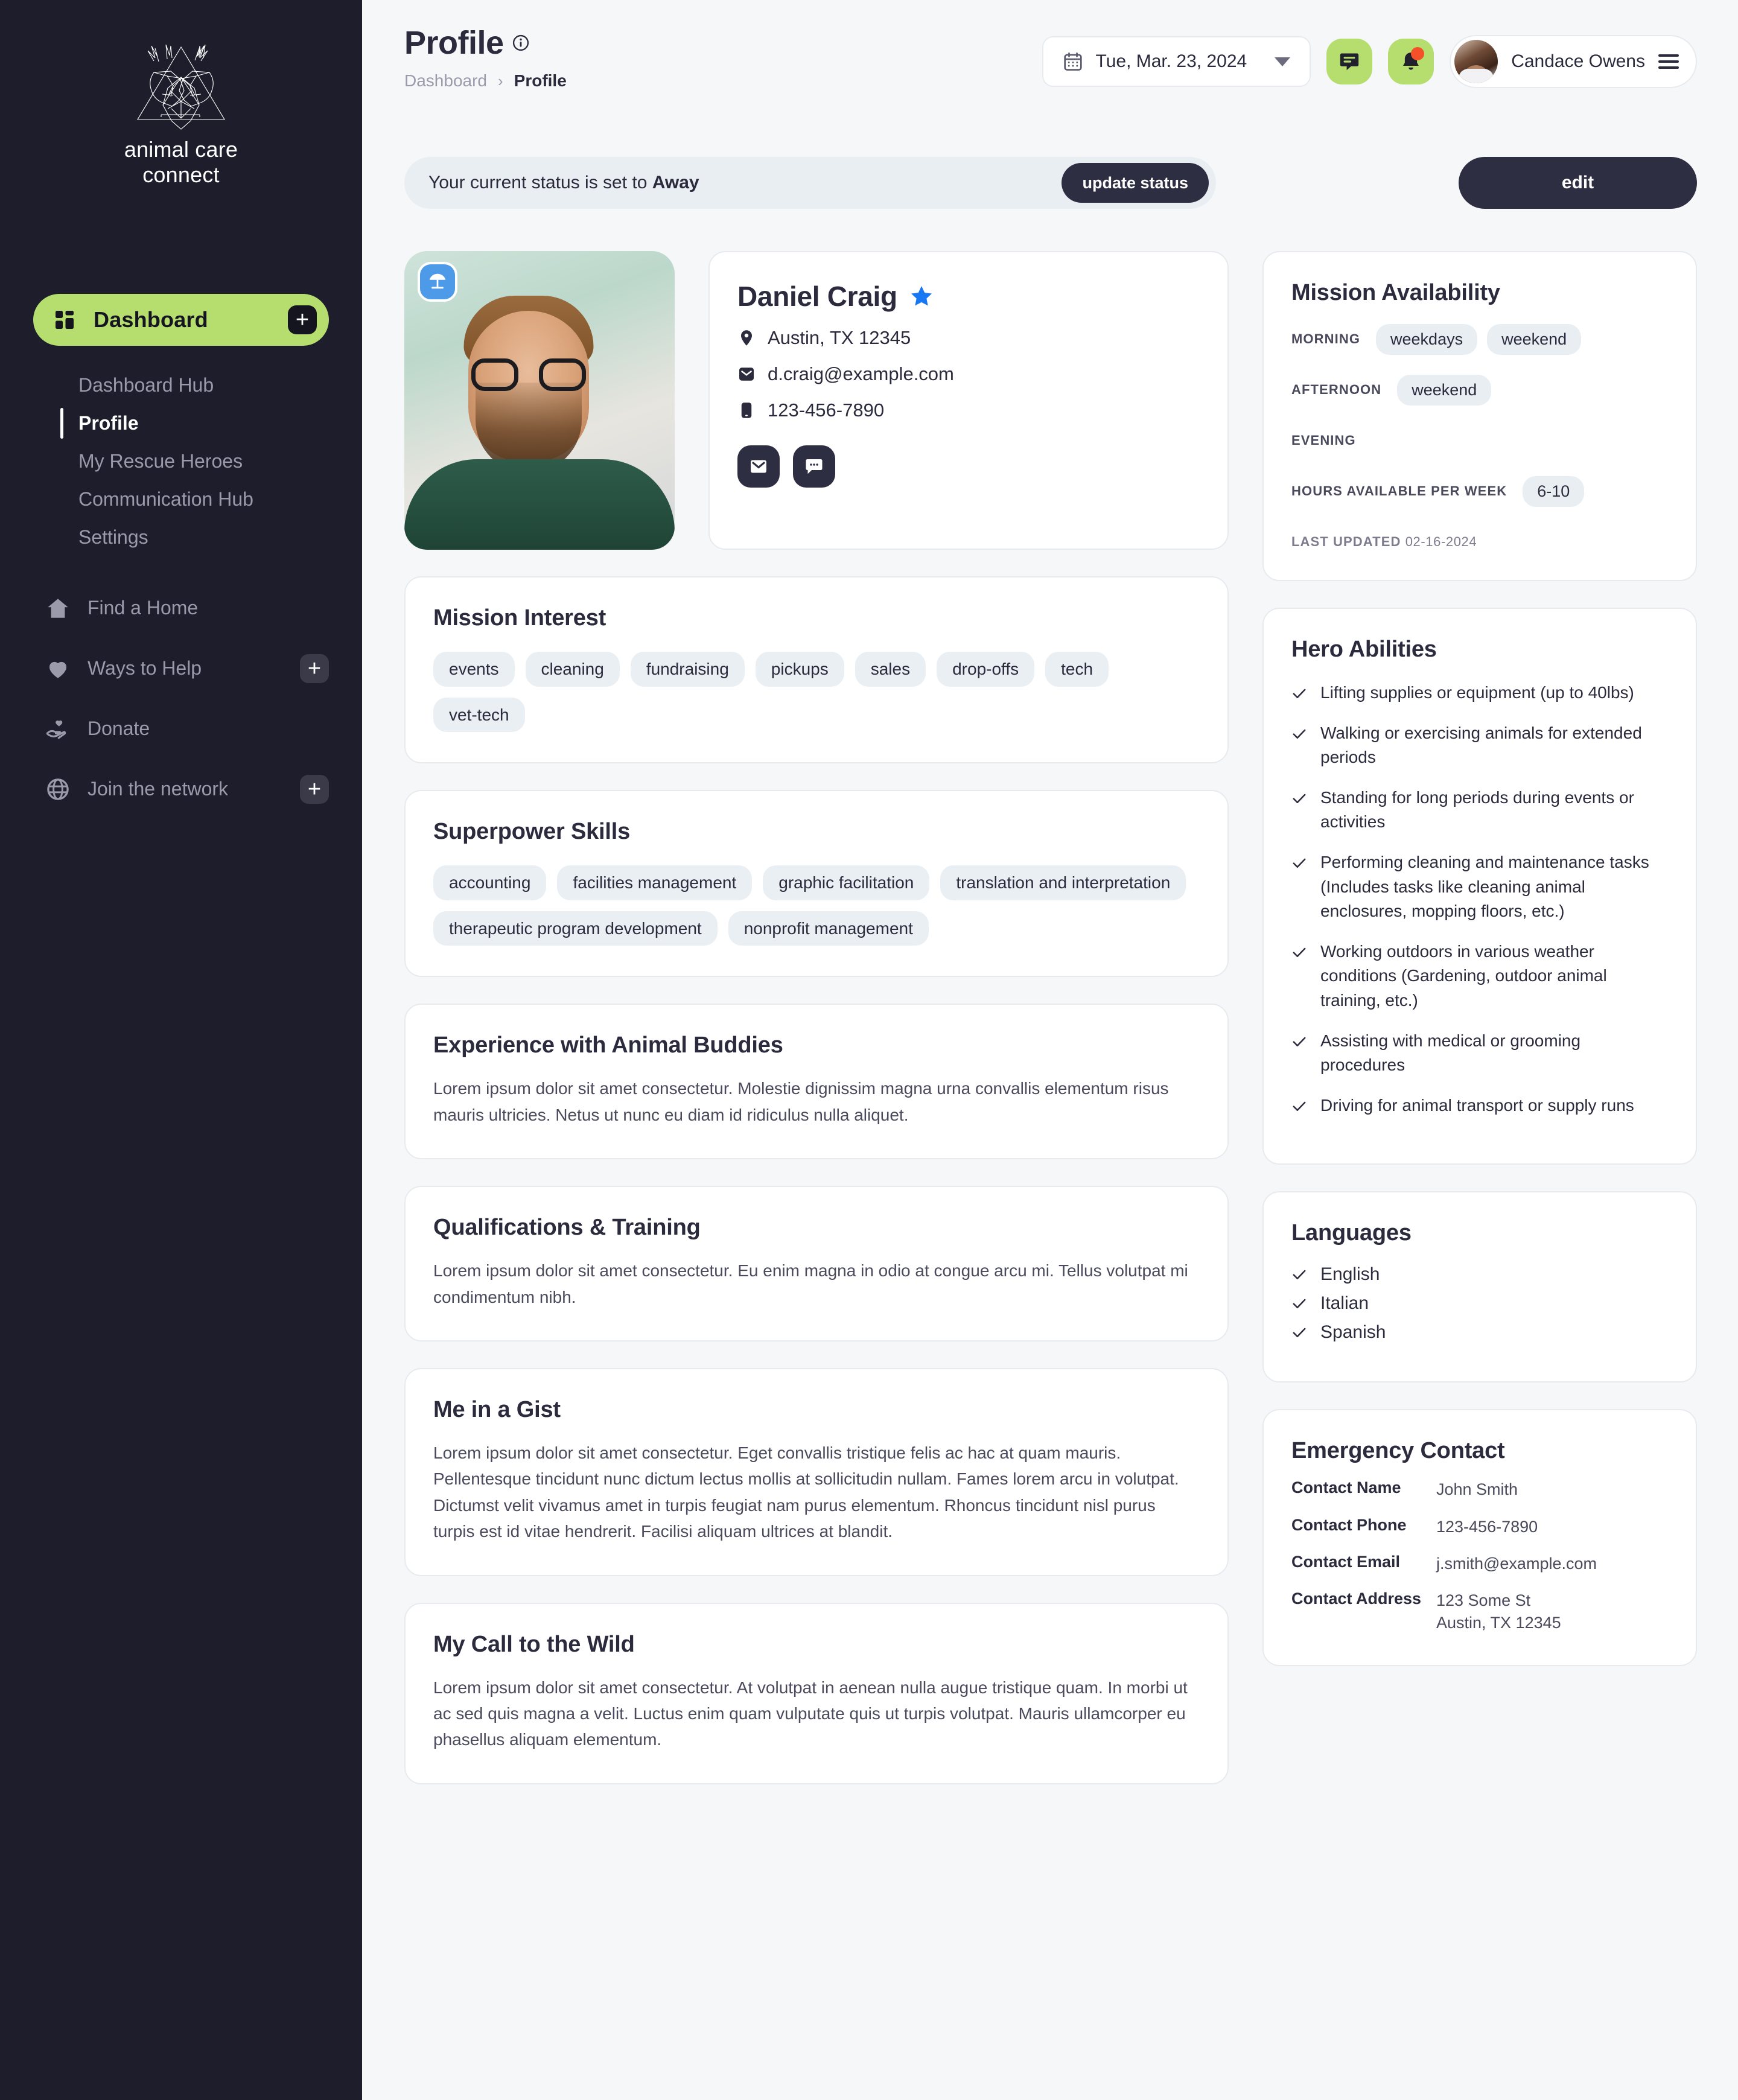  I want to click on language-text: English, so click(1350, 1274).